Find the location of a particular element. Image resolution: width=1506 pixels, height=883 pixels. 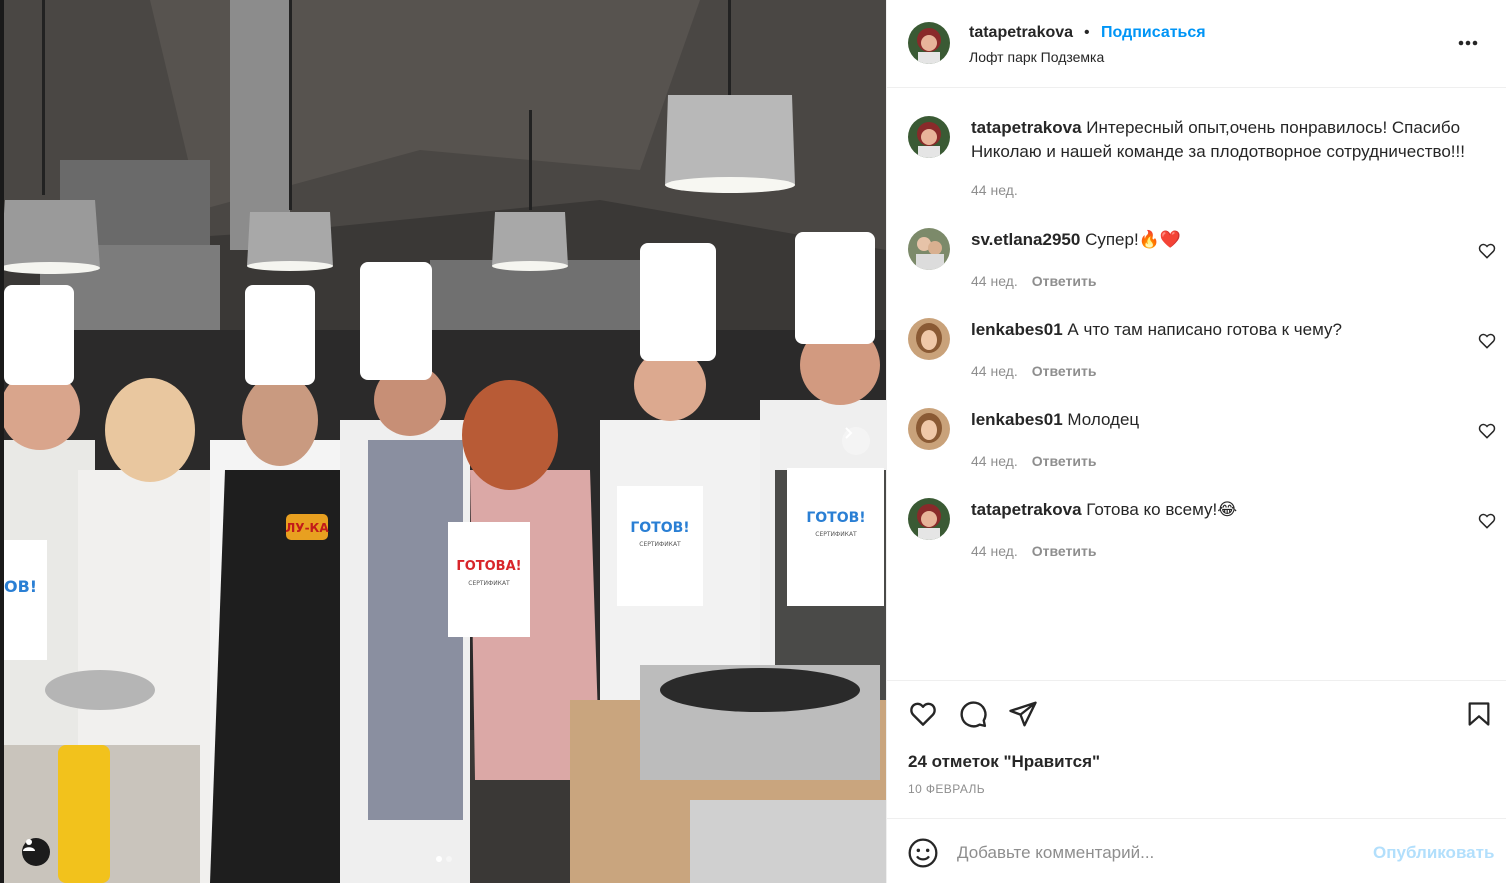

heart-icon is located at coordinates (923, 714).